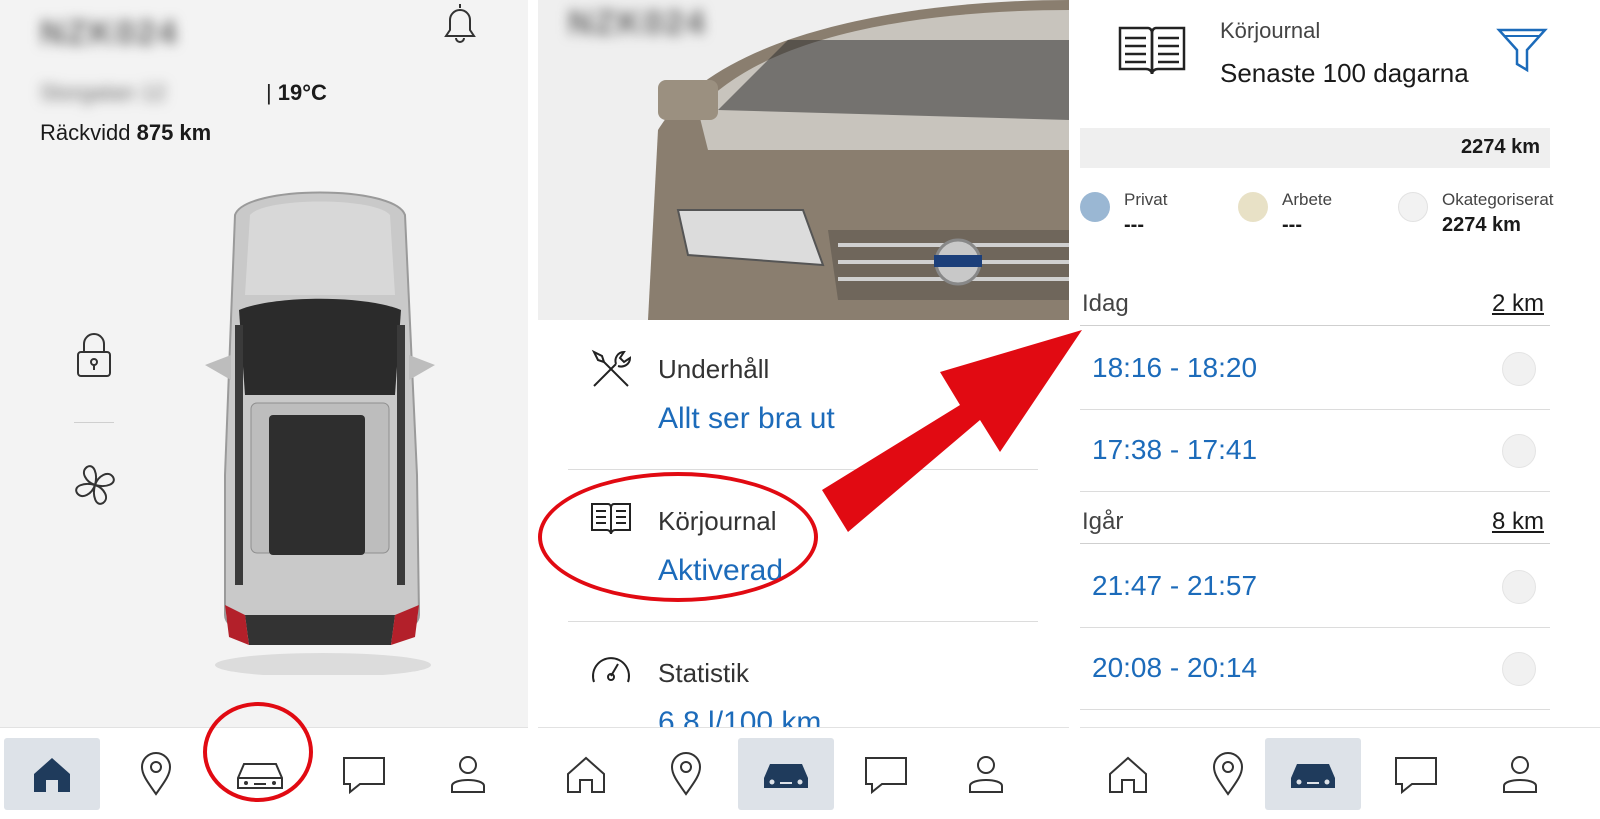  Describe the element at coordinates (302, 92) in the screenshot. I see `temperature: 19°C` at that location.